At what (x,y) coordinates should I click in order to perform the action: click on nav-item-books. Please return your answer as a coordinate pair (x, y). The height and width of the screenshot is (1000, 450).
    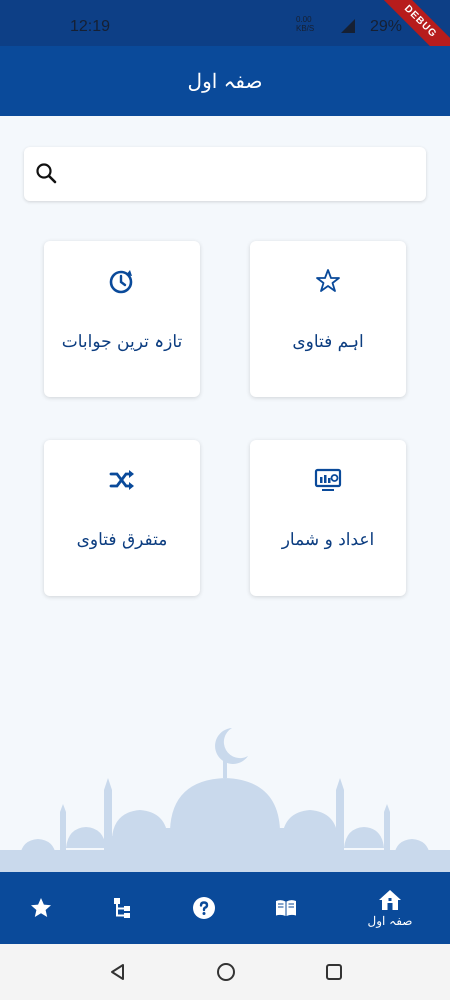
    Looking at the image, I should click on (286, 908).